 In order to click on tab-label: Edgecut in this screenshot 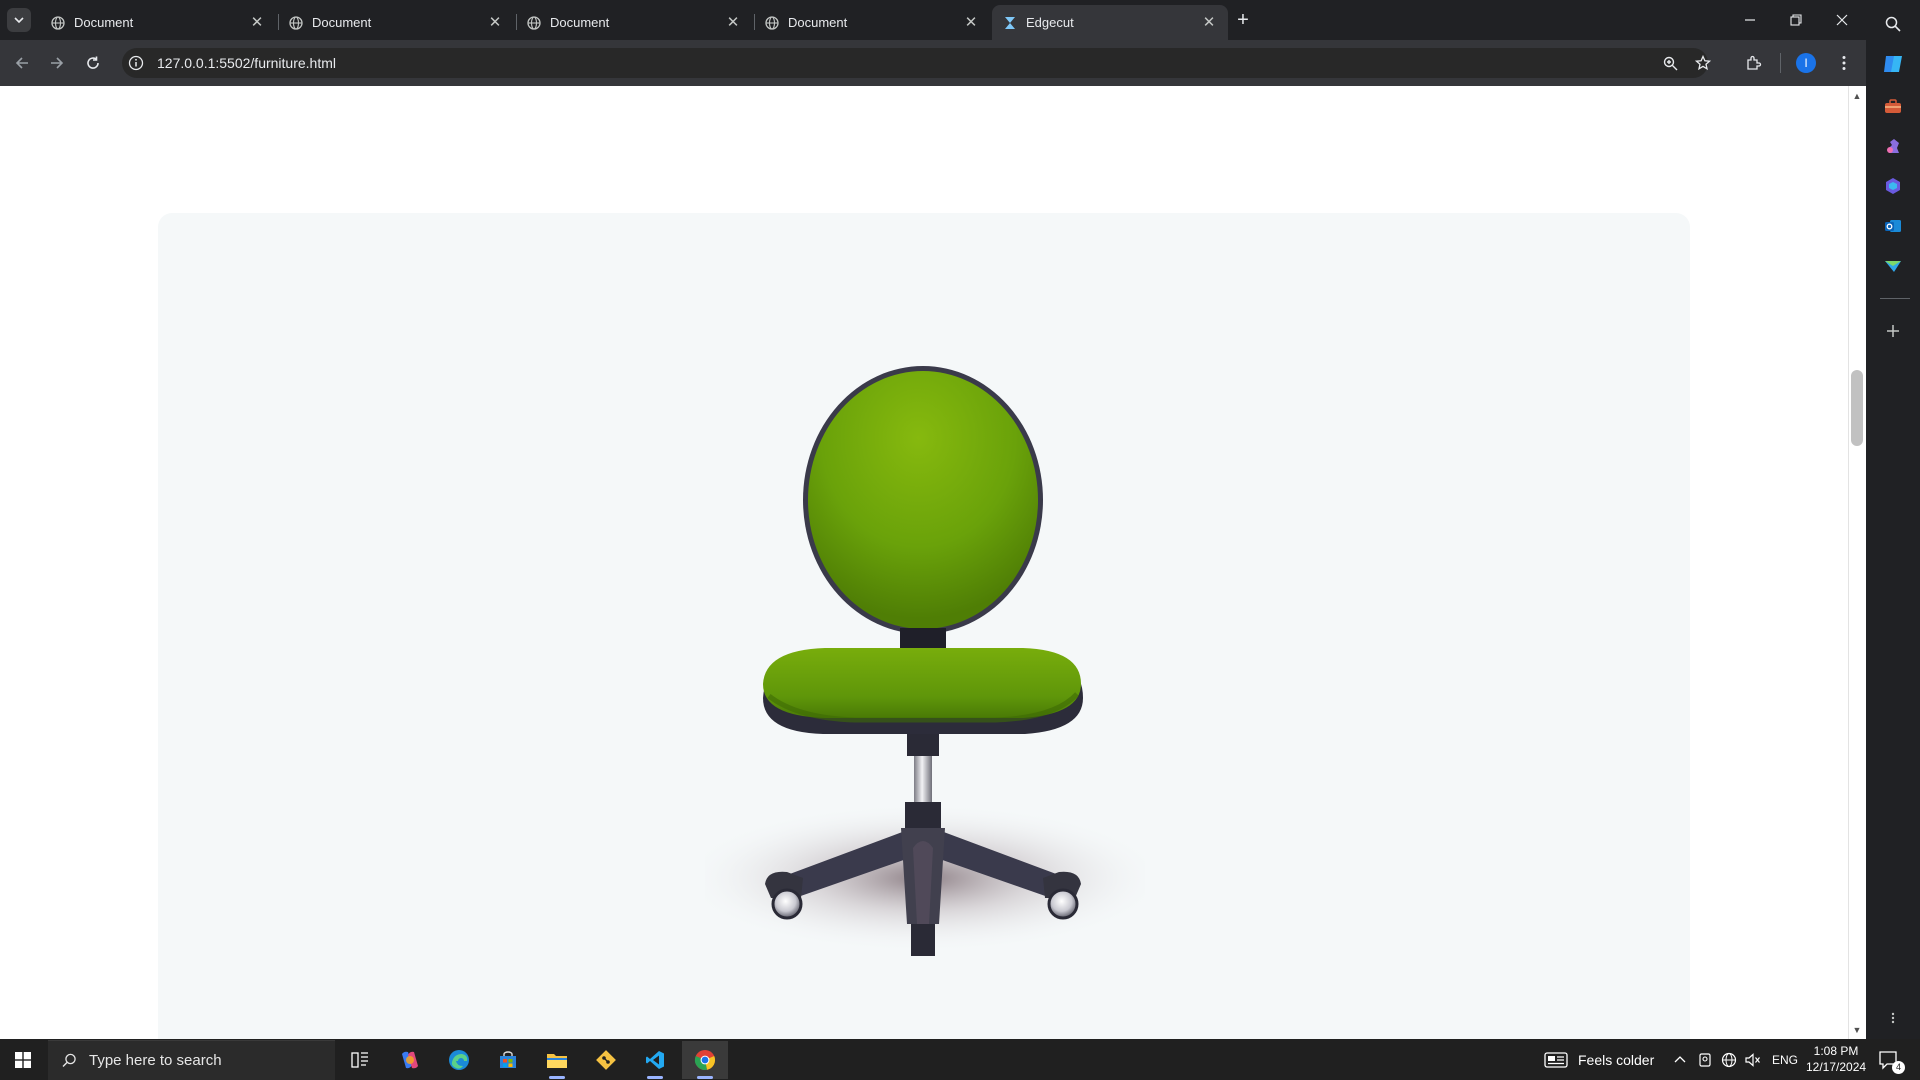, I will do `click(1050, 22)`.